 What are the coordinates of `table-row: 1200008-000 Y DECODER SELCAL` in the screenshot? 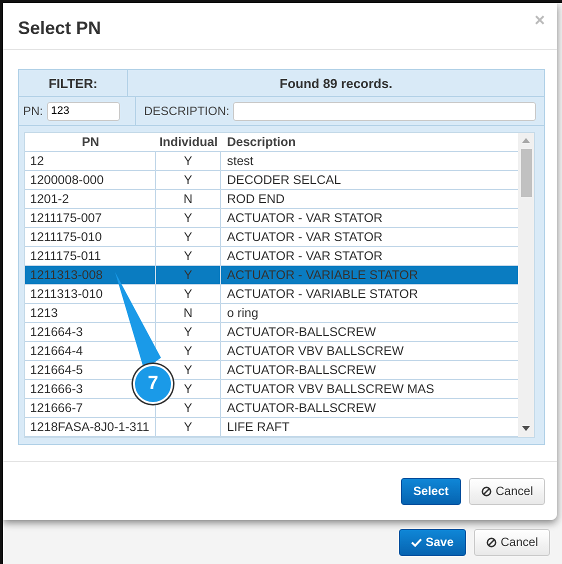 It's located at (271, 180).